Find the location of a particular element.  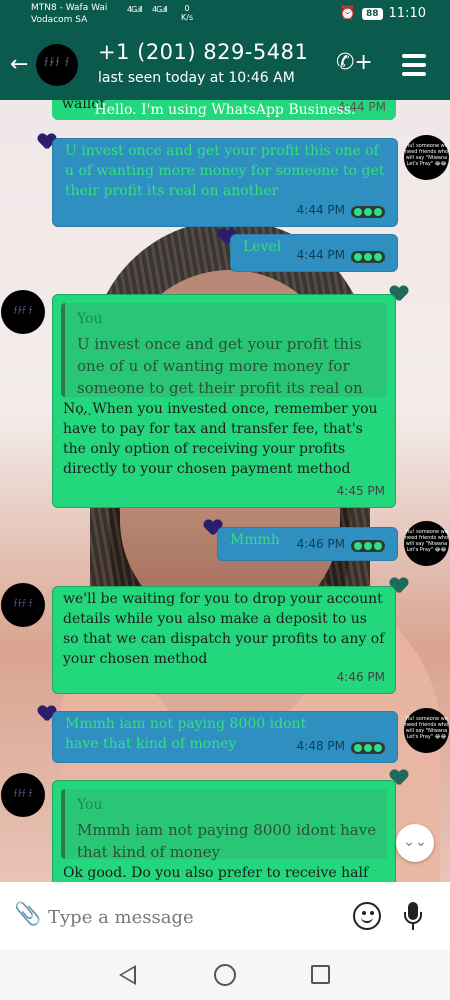

carrier-name-secondary: Vodacom SA is located at coordinates (59, 20).